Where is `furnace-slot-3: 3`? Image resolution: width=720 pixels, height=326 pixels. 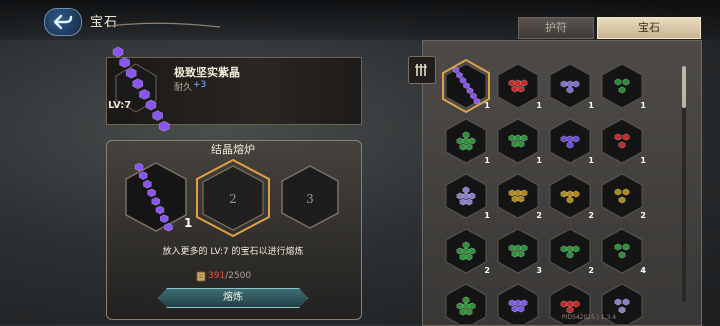
furnace-slot-3: 3 is located at coordinates (310, 197).